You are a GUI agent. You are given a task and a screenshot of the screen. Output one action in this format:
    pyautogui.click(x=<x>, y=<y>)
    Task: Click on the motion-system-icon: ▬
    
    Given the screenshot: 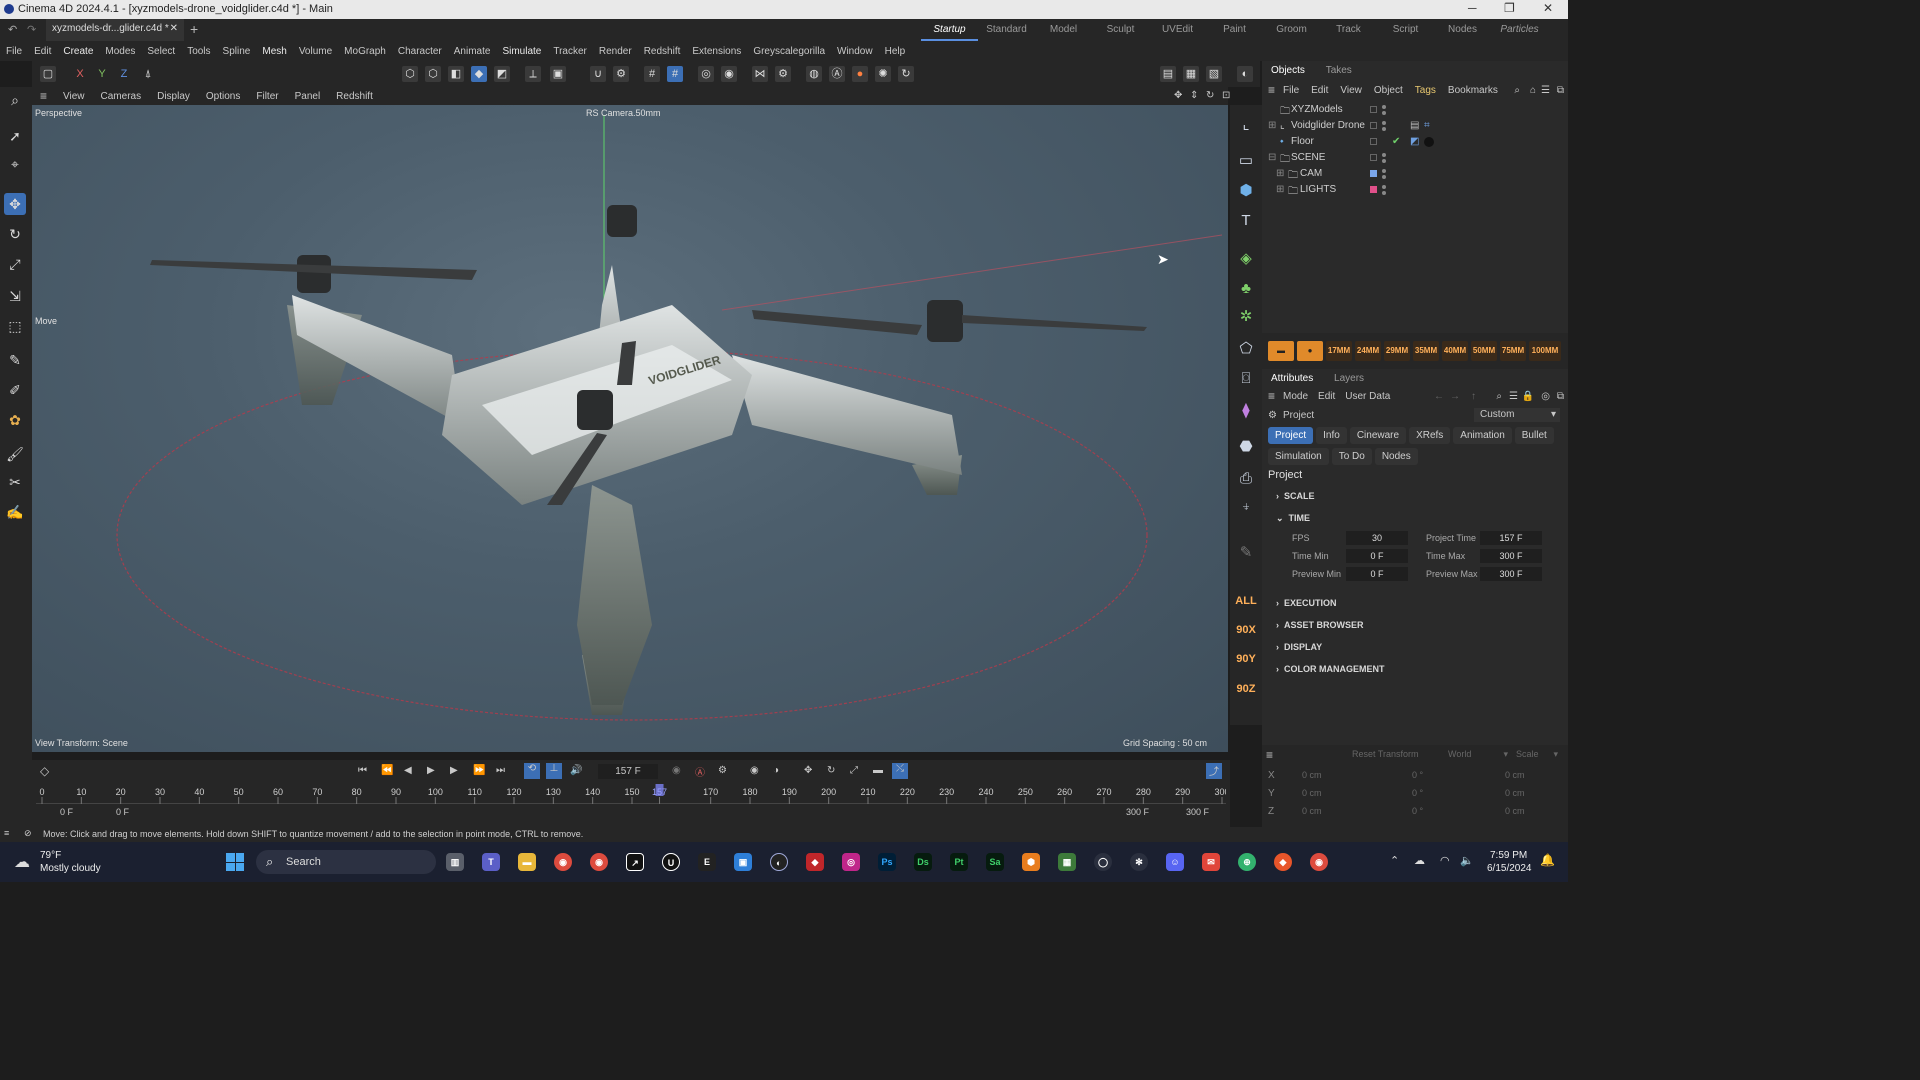 What is the action you would take?
    pyautogui.click(x=878, y=770)
    